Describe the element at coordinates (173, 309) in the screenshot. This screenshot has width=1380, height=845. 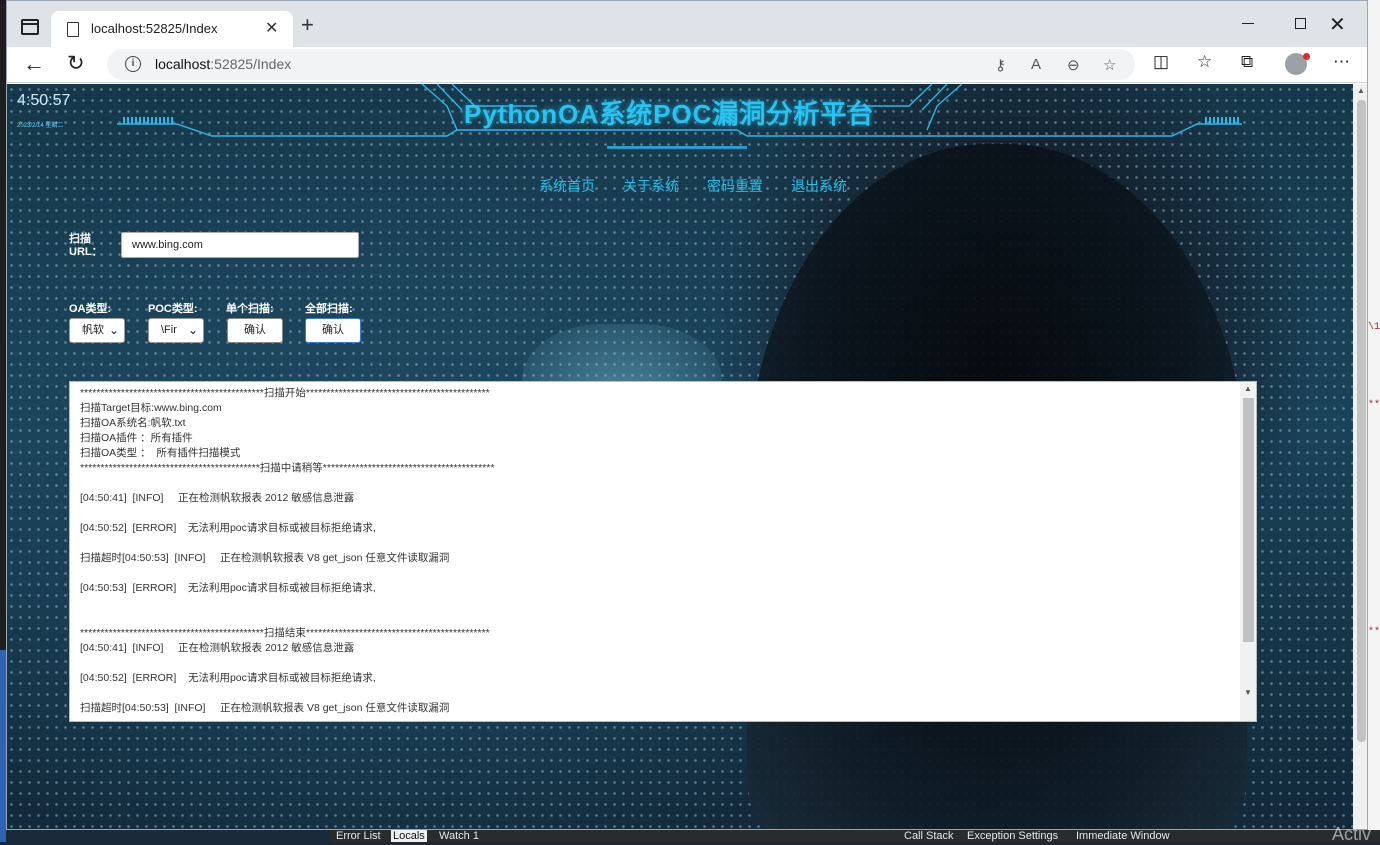
I see `poc-type-label: POC类型:` at that location.